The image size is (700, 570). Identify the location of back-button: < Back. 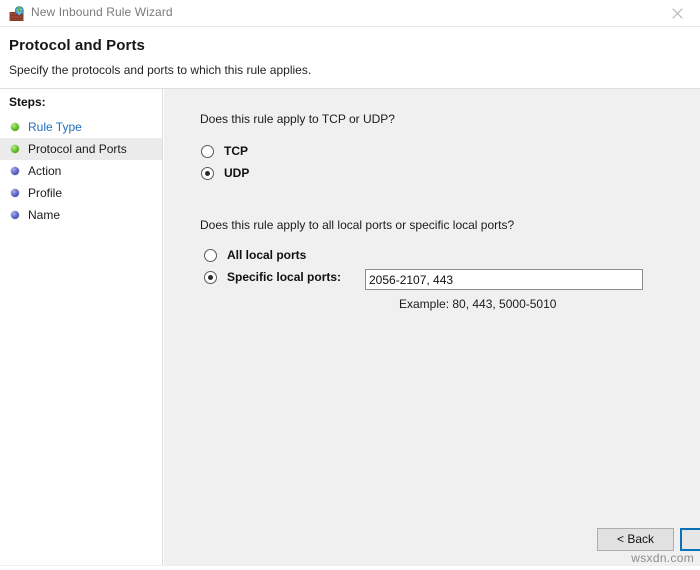
(635, 539).